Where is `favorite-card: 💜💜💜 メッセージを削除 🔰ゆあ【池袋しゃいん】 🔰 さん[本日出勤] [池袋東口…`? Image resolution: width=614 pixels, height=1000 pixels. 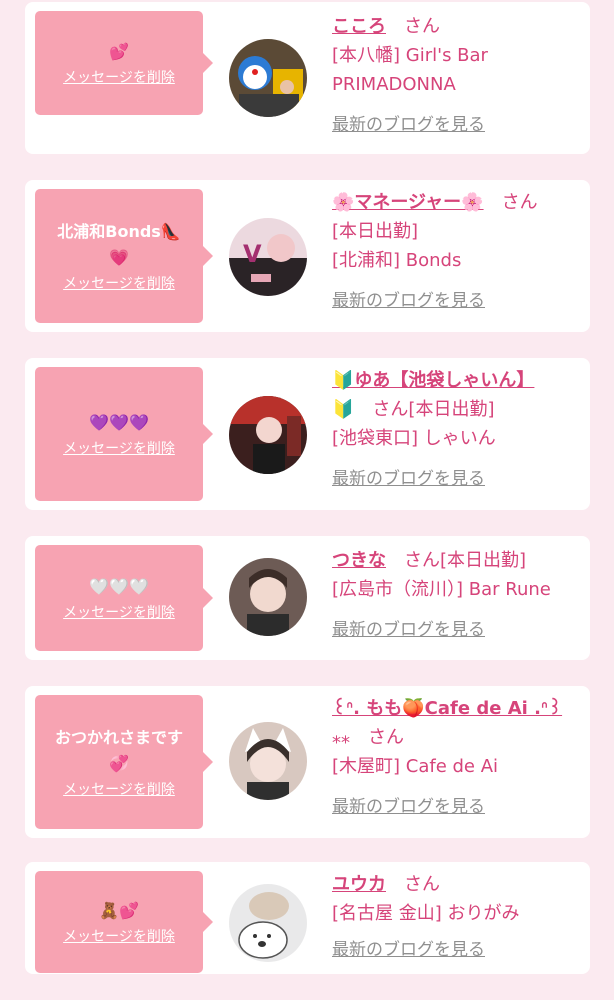
favorite-card: 💜💜💜 メッセージを削除 🔰ゆあ【池袋しゃいん】 🔰 さん[本日出勤] [池袋東口… is located at coordinates (307, 434).